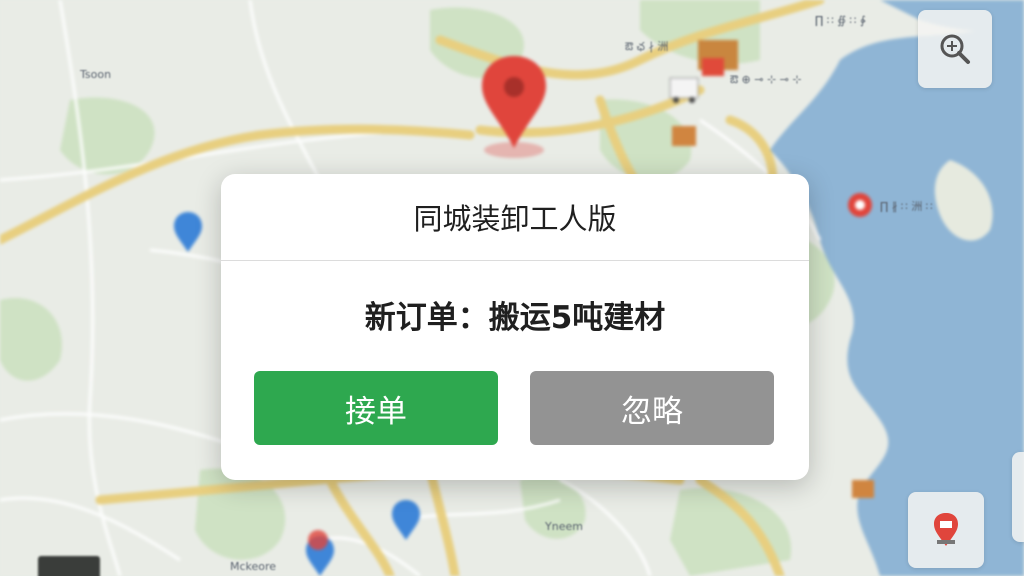 The height and width of the screenshot is (576, 1024). Describe the element at coordinates (652, 408) in the screenshot. I see `ignore-order-button: 忽略` at that location.